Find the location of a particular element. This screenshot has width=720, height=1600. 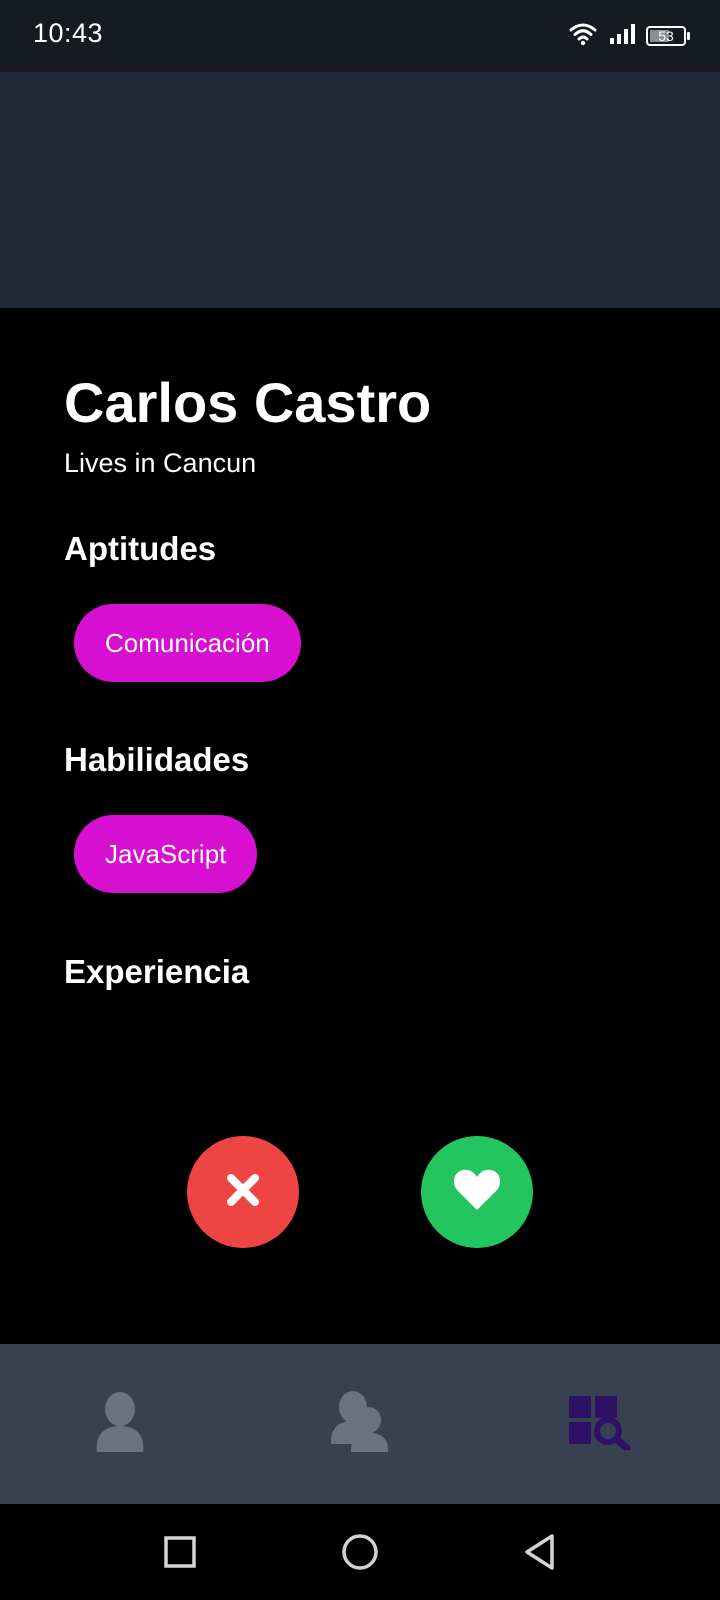

back-triangle-icon is located at coordinates (540, 1554).